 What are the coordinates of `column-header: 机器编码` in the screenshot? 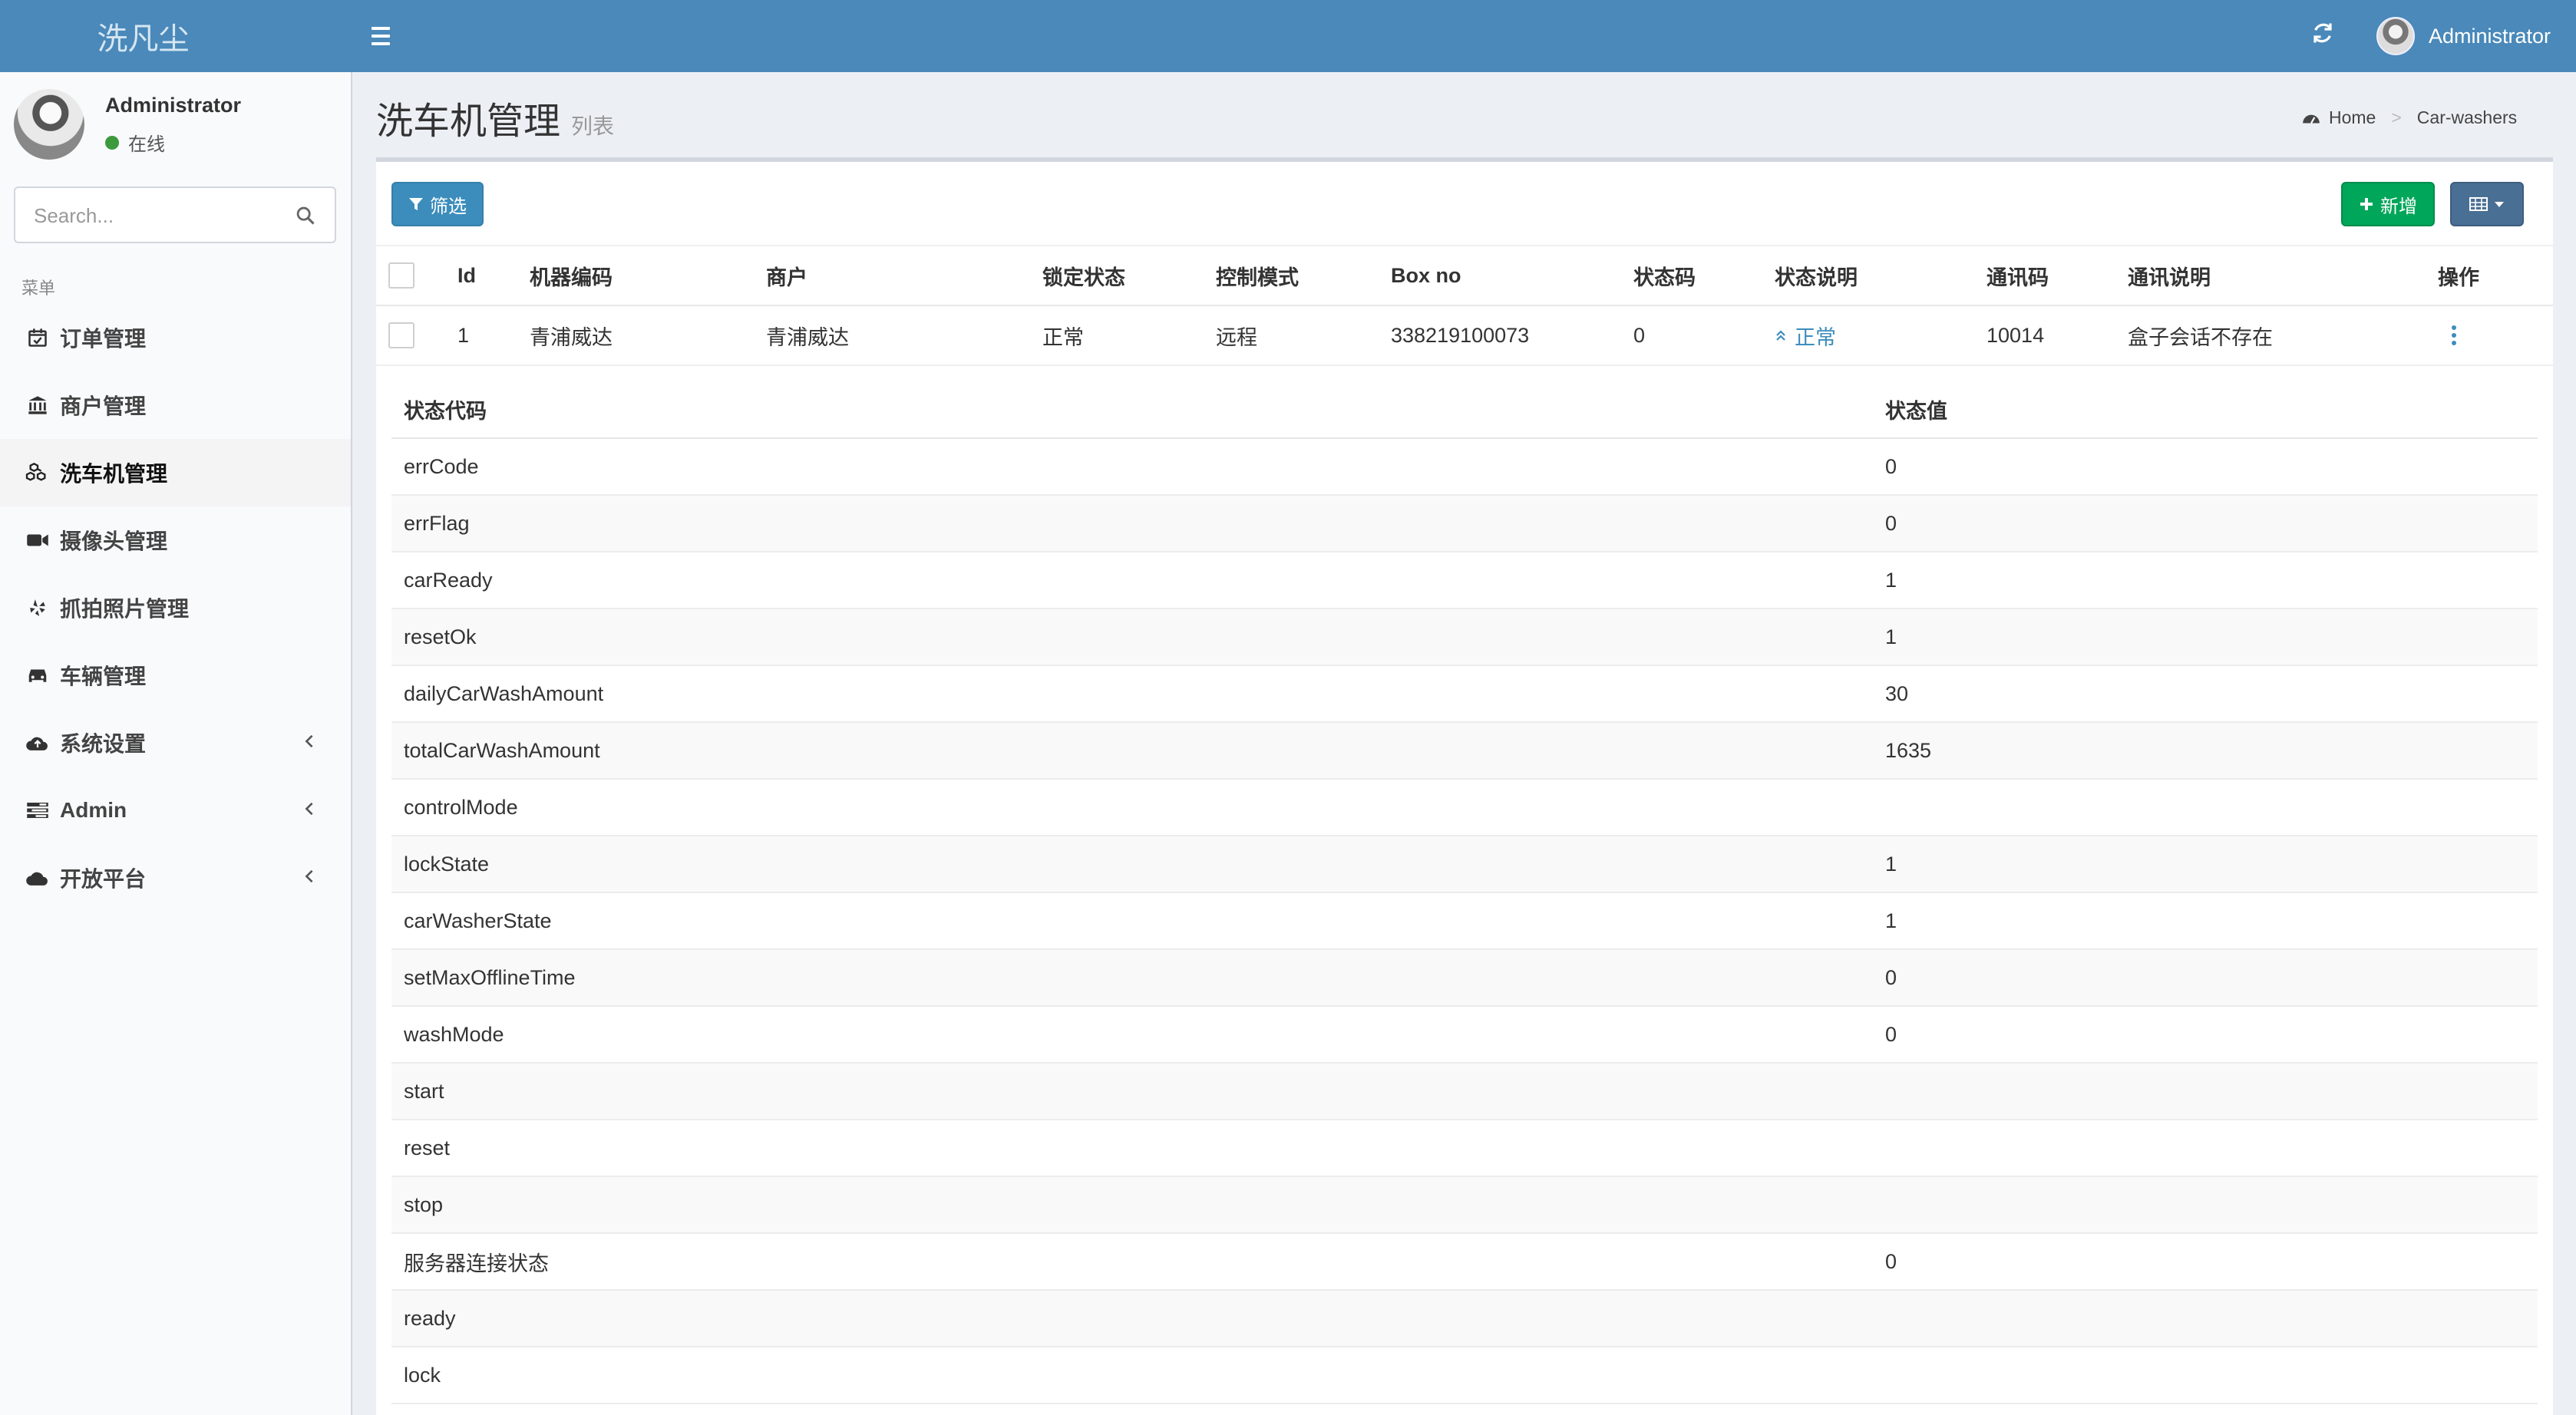 It's located at (648, 275).